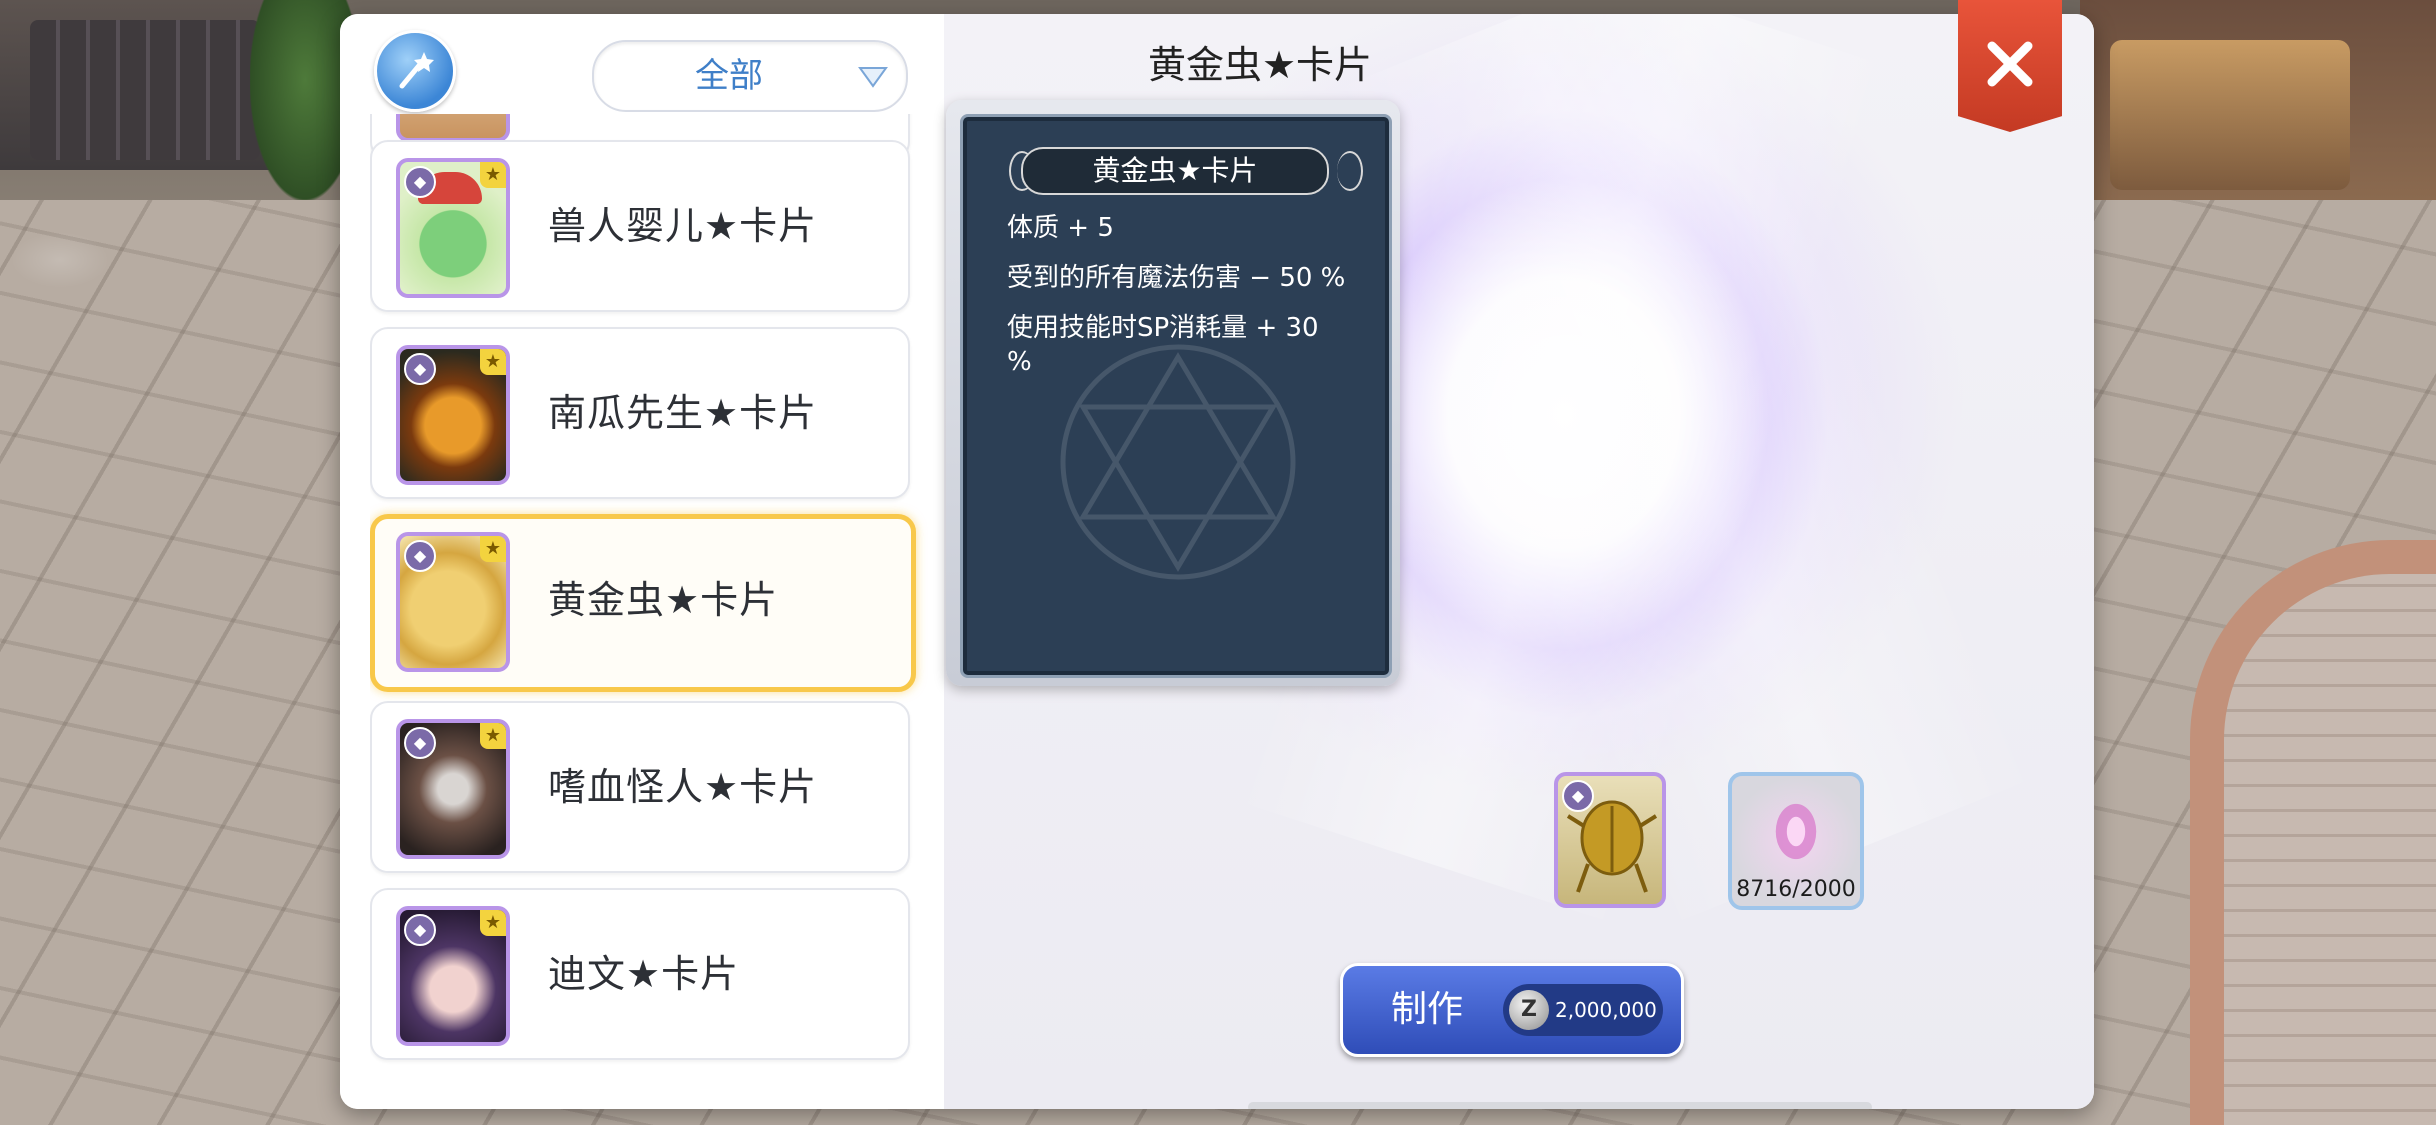  Describe the element at coordinates (1610, 840) in the screenshot. I see `material-card-golden-bug: ◆` at that location.